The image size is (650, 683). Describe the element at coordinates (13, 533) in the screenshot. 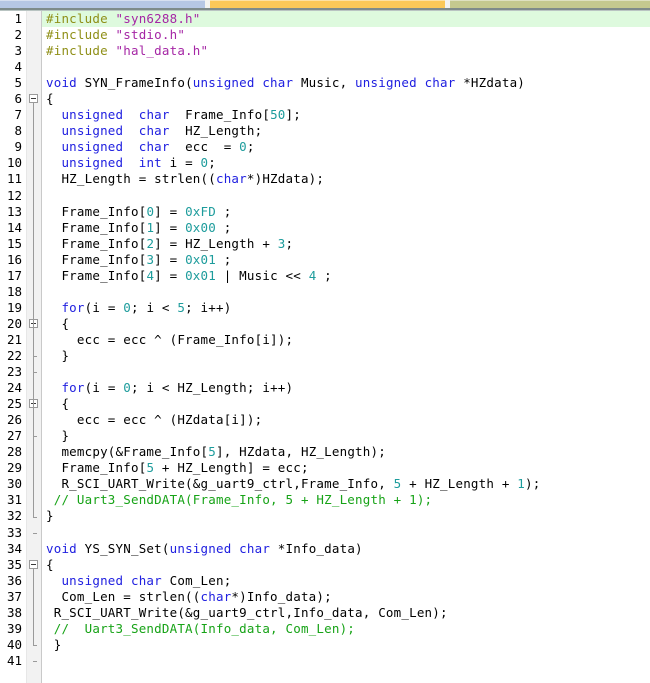

I see `line-number-row: 33` at that location.